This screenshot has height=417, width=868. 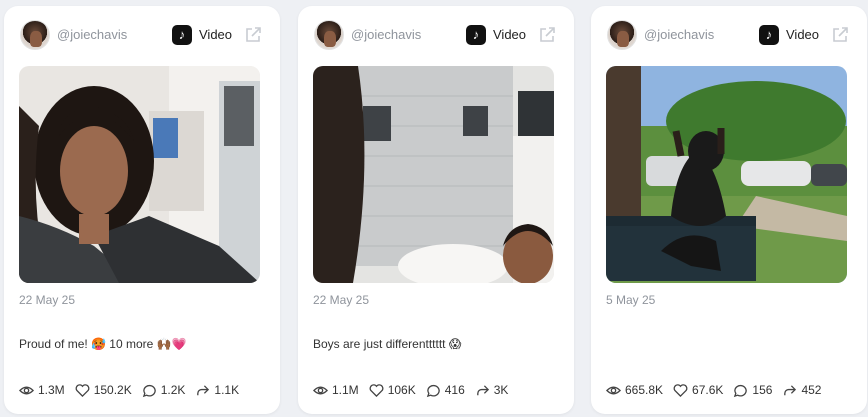 I want to click on views-stat: 1.1M, so click(x=336, y=390).